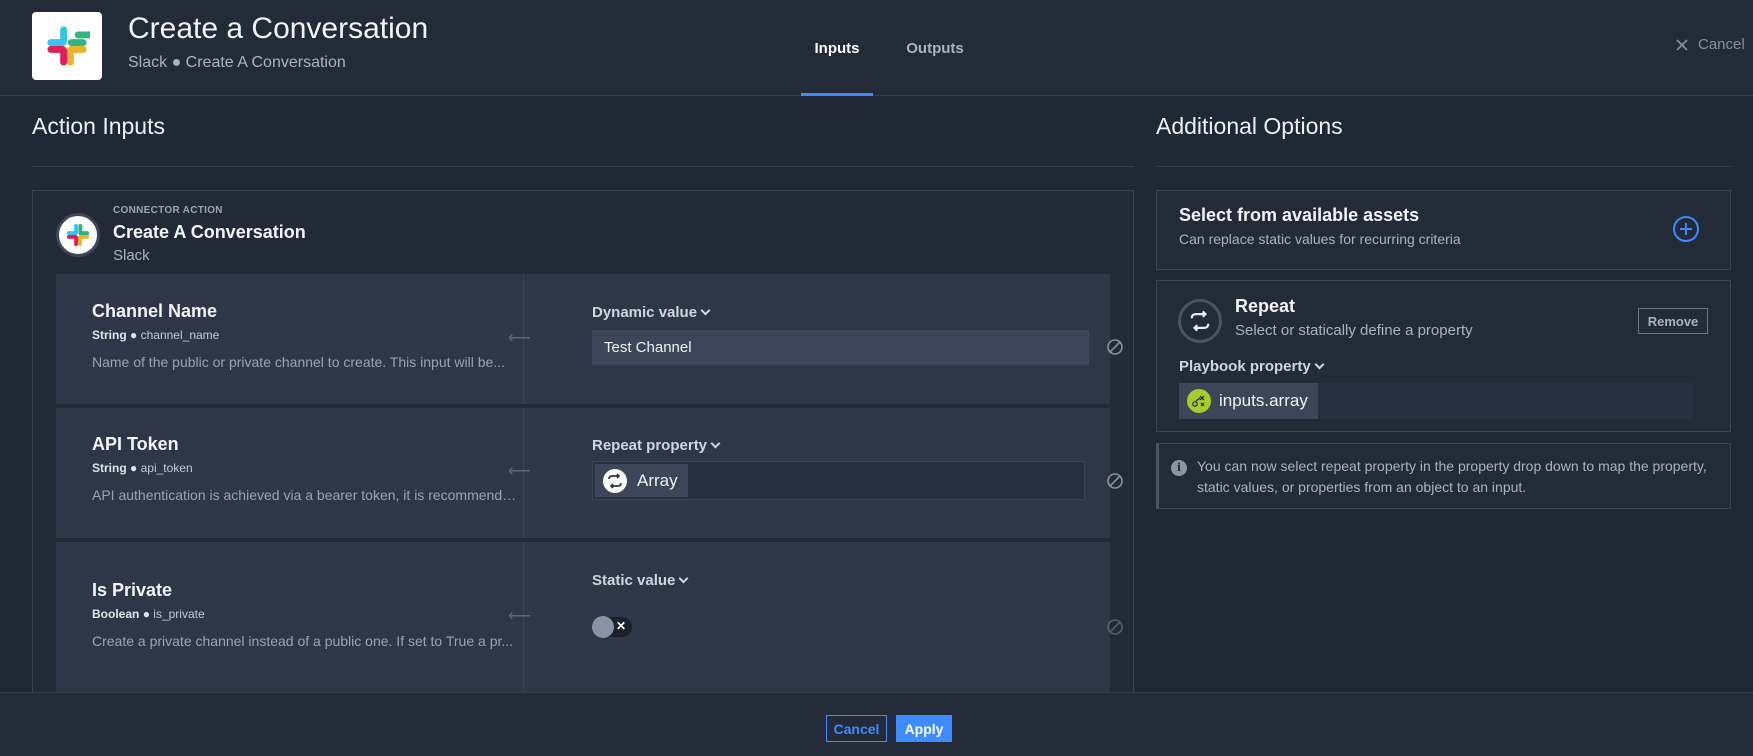  I want to click on page-title: Create a Conversation, so click(278, 28).